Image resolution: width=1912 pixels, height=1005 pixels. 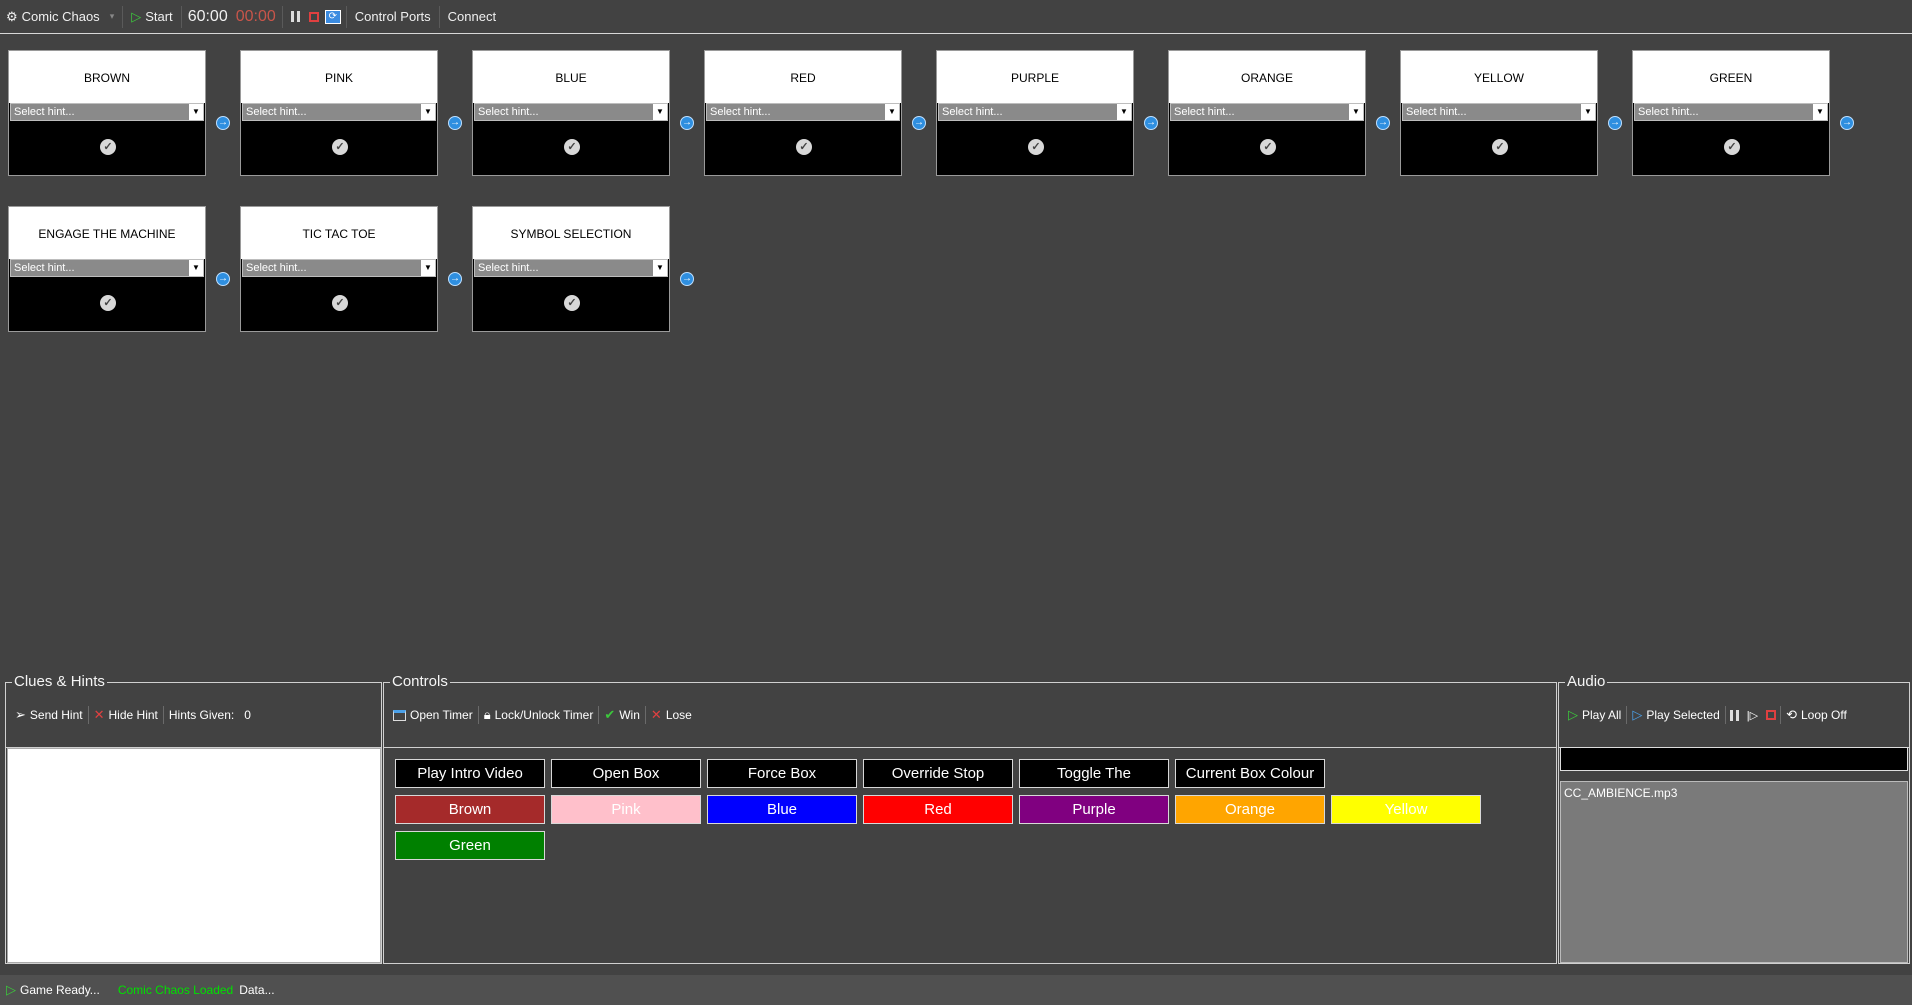 I want to click on app-name: Comic Chaos, so click(x=60, y=16).